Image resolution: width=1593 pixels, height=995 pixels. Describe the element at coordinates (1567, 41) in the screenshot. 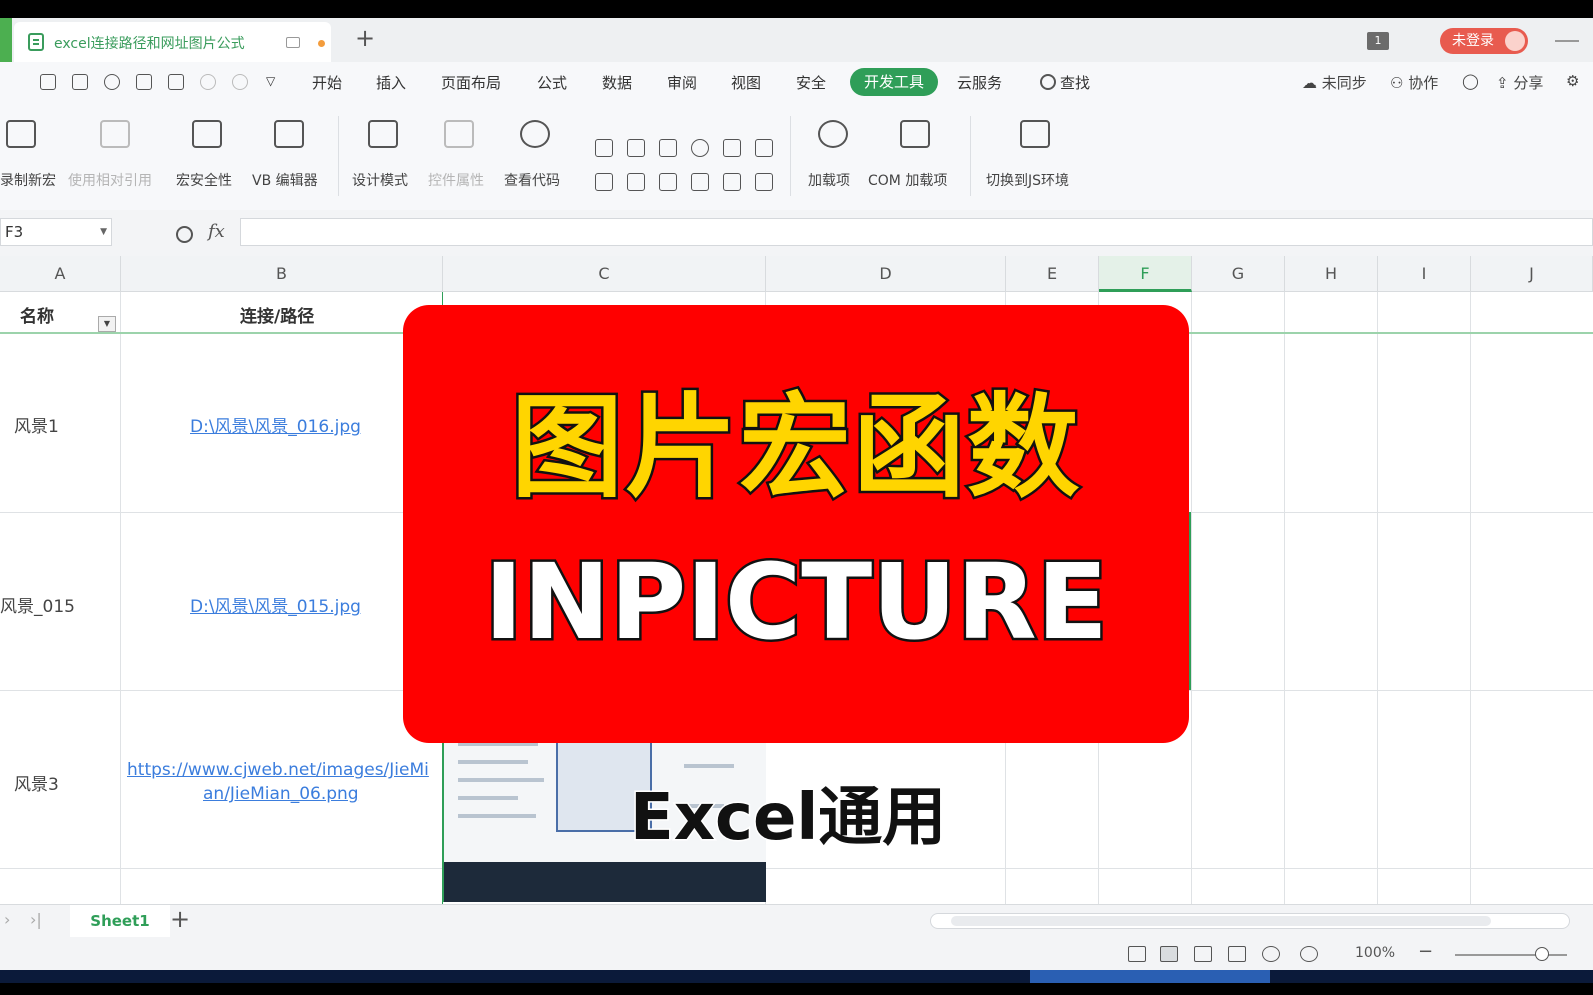

I see `minimize-icon` at that location.